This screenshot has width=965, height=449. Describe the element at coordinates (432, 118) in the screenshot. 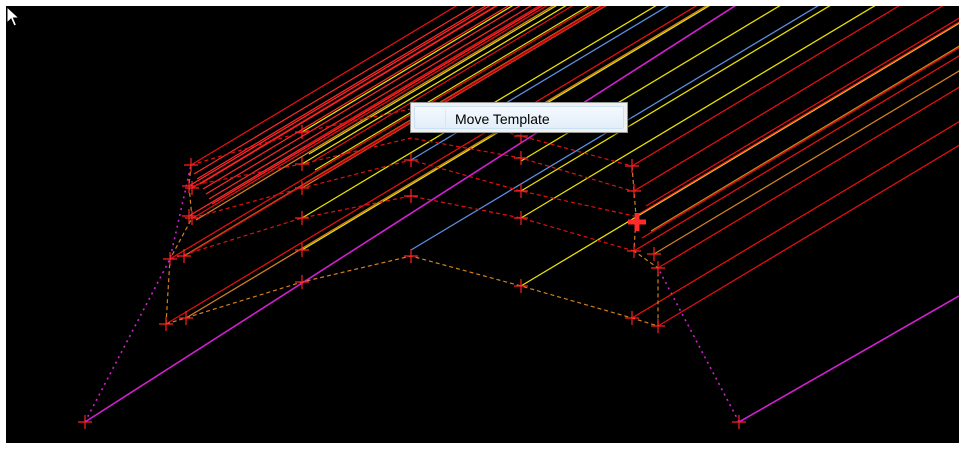

I see `menu-icon-column` at that location.